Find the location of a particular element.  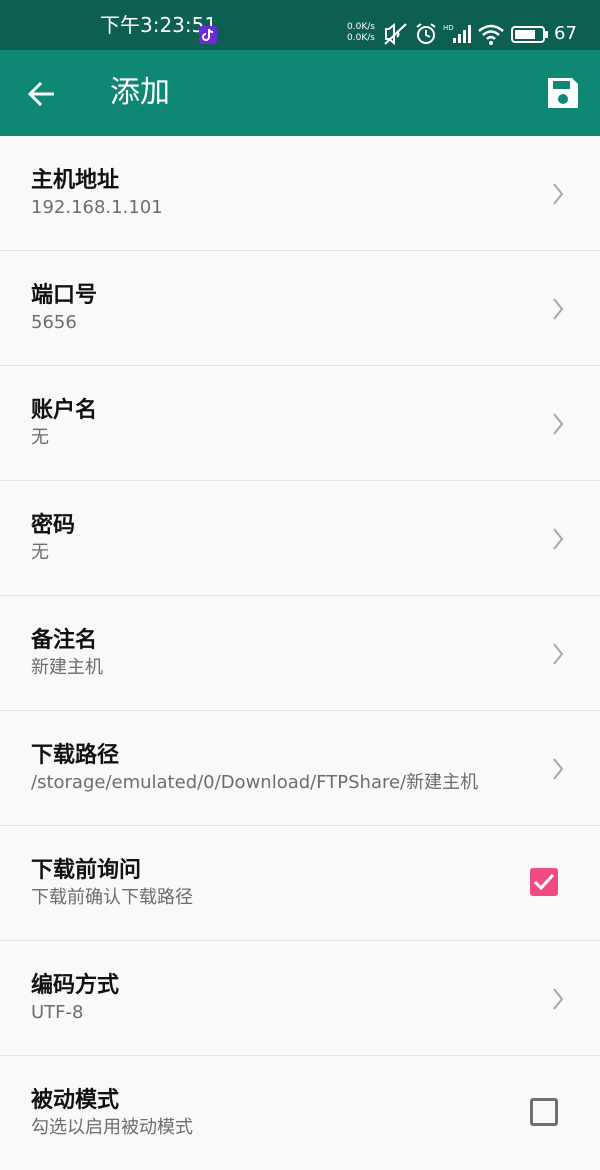

setting-title: 下载前询问 is located at coordinates (86, 870).